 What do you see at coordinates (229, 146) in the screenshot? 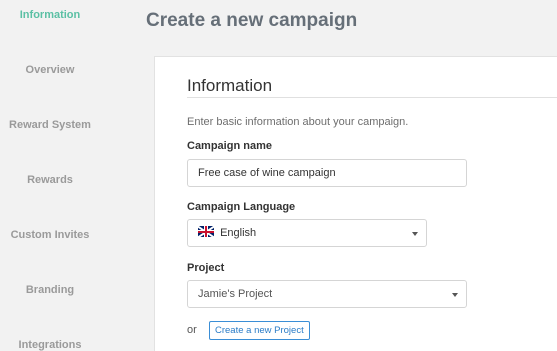
I see `campaign-name-label: Campaign name` at bounding box center [229, 146].